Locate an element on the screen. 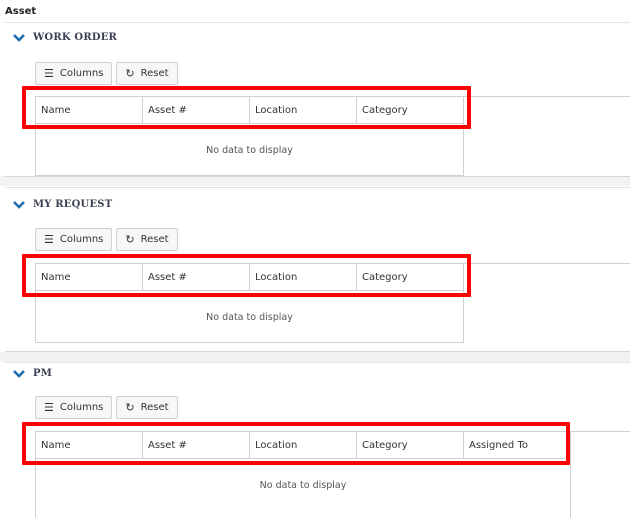 This screenshot has width=630, height=518. my-request-section-header: MY REQUEST is located at coordinates (62, 204).